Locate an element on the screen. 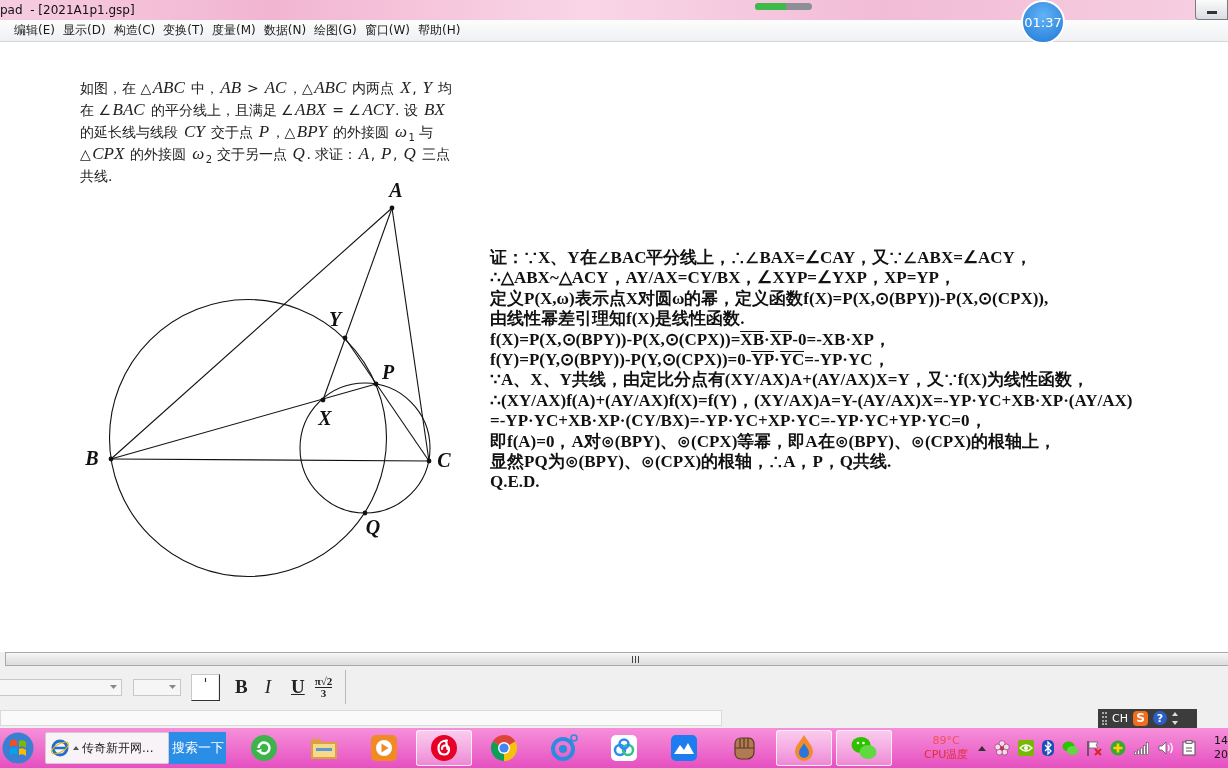  orbit-icon is located at coordinates (60, 748).